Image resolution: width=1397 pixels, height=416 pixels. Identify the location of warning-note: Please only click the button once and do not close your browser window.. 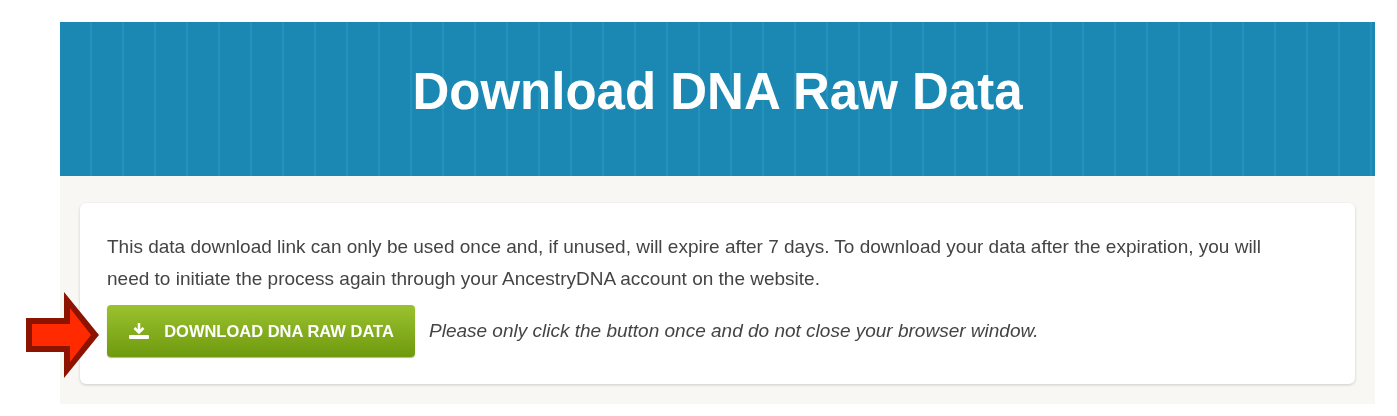
(734, 330).